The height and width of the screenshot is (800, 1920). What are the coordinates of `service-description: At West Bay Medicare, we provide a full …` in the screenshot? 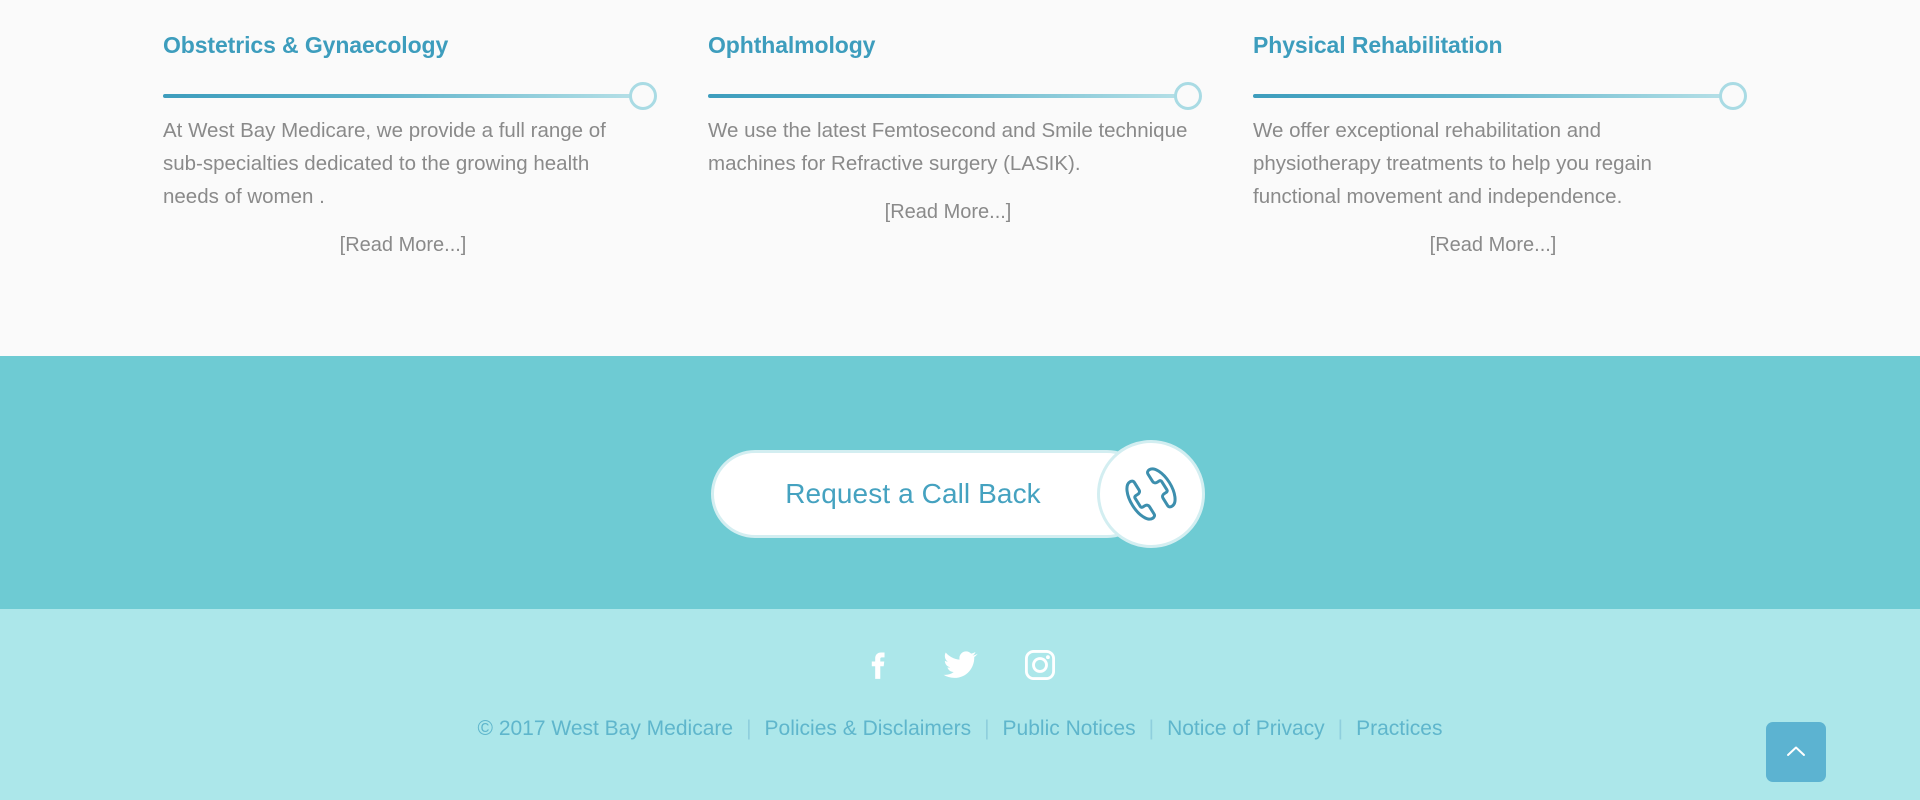 It's located at (384, 164).